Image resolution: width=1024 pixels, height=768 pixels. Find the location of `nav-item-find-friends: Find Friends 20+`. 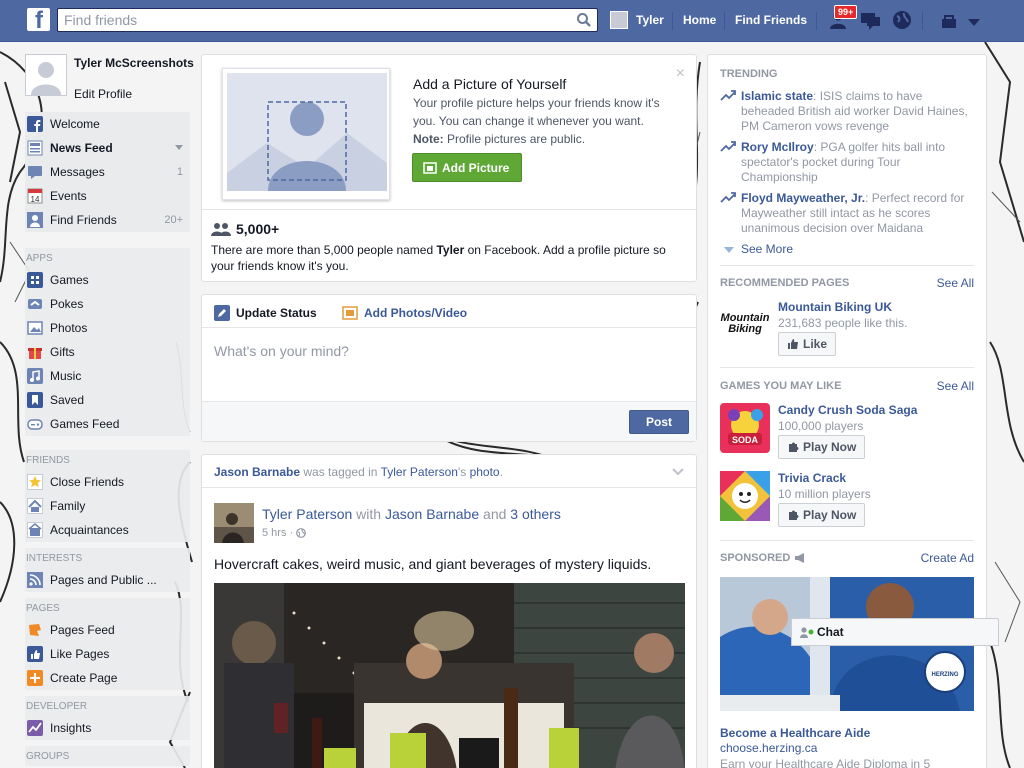

nav-item-find-friends: Find Friends 20+ is located at coordinates (107, 220).